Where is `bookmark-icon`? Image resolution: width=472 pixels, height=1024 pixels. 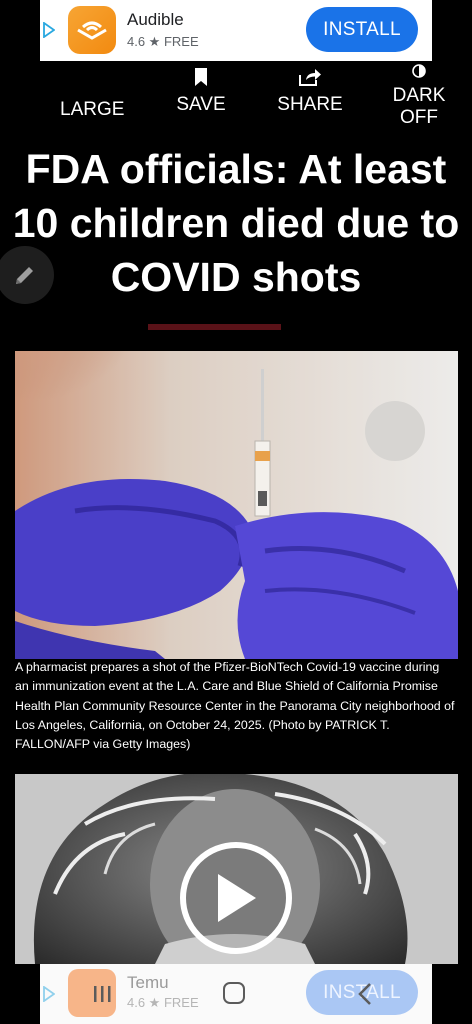
bookmark-icon is located at coordinates (201, 77).